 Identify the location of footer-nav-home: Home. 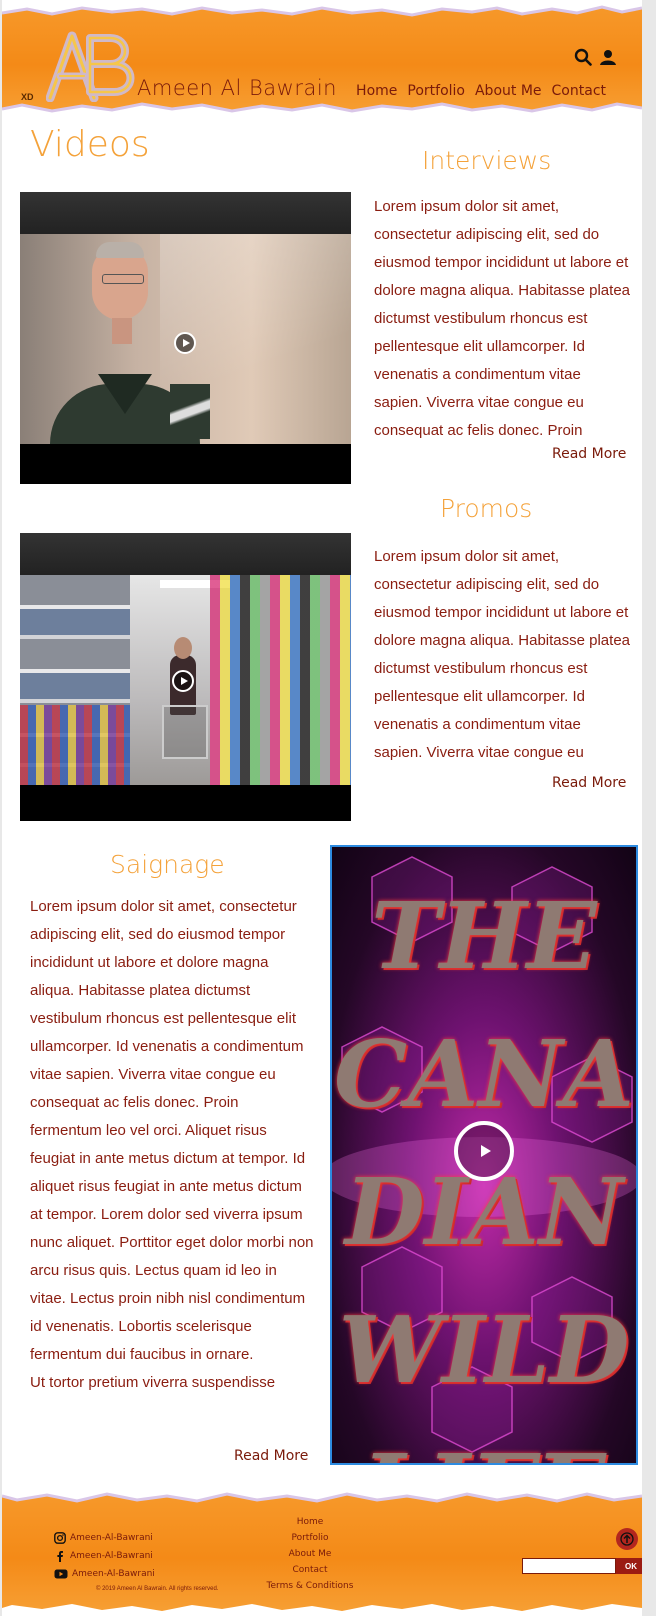
(310, 1522).